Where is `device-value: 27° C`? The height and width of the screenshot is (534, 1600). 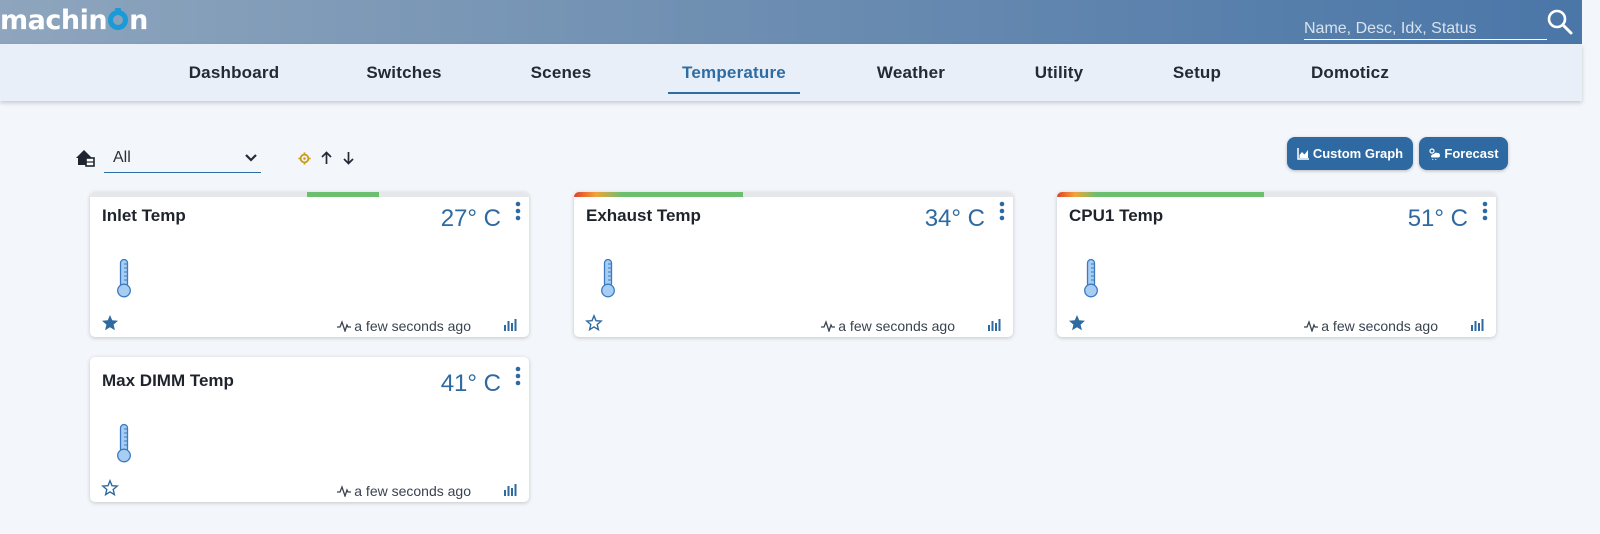 device-value: 27° C is located at coordinates (470, 218).